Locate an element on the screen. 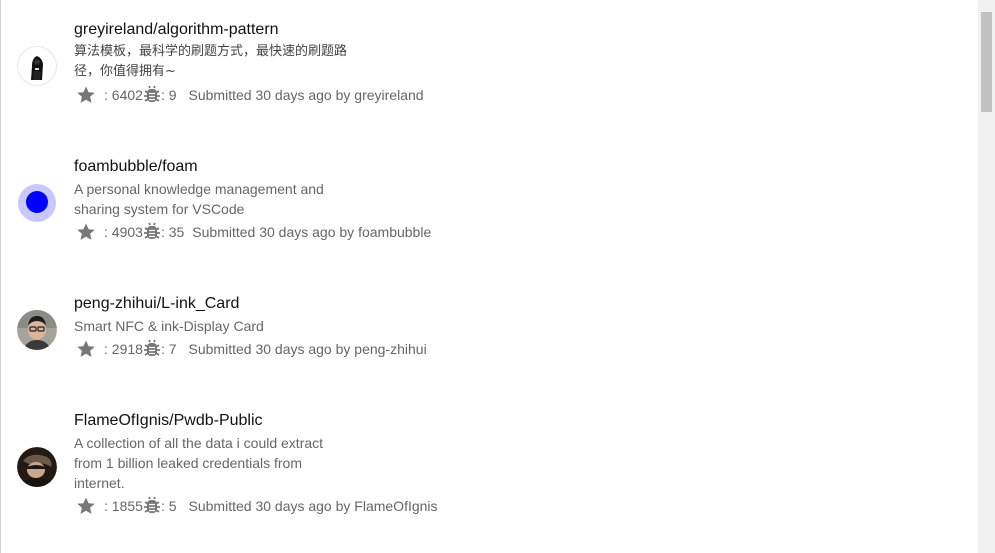  repo-name-link: peng-zhihui/L-ink_Card is located at coordinates (284, 304).